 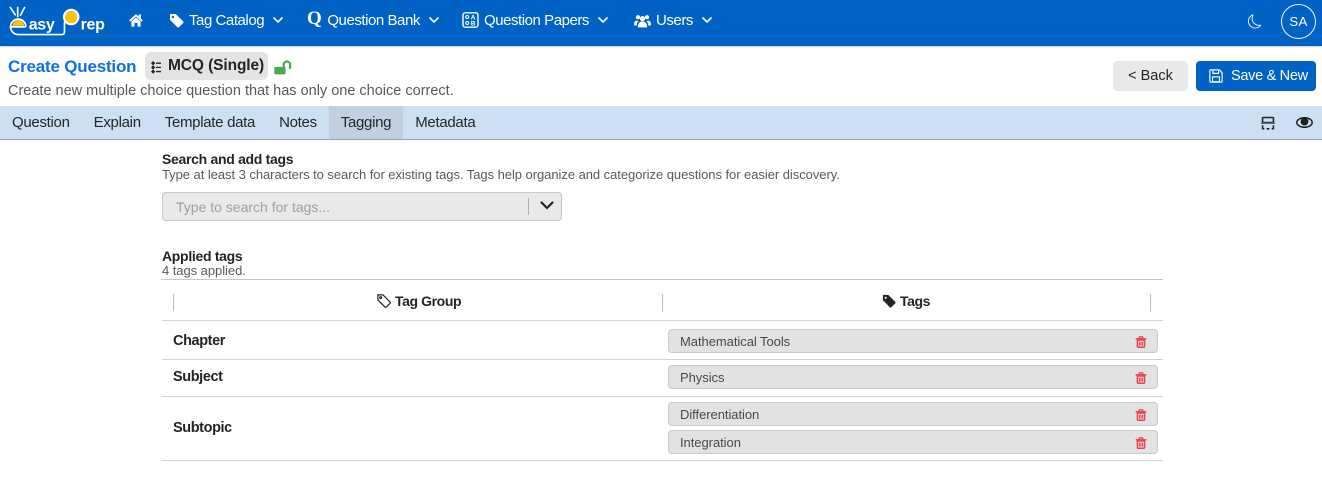 I want to click on svg-text: asy, so click(x=42, y=25).